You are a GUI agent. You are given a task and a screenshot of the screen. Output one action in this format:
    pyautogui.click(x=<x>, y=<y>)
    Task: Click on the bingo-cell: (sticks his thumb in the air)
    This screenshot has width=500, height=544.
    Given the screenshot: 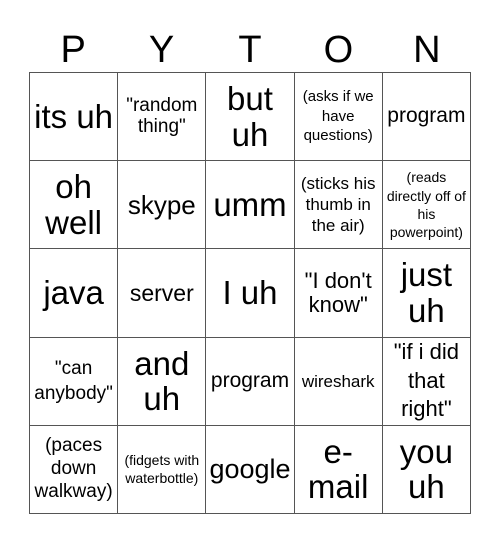 What is the action you would take?
    pyautogui.click(x=338, y=205)
    